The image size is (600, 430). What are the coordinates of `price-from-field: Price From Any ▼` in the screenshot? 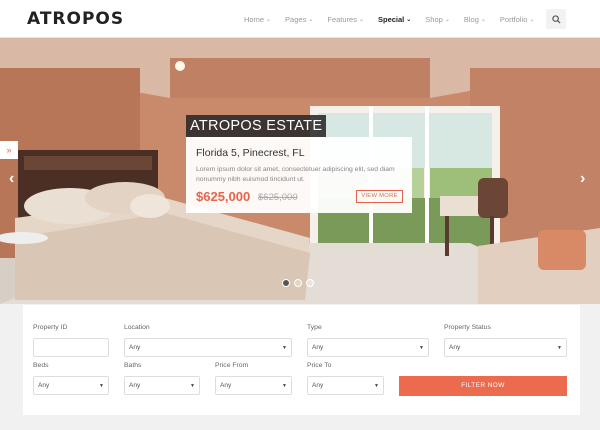 It's located at (253, 378).